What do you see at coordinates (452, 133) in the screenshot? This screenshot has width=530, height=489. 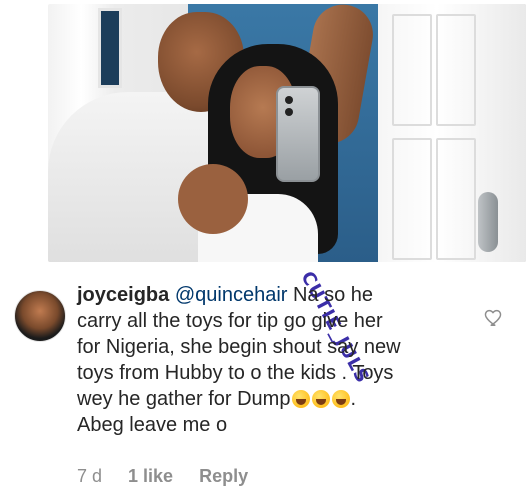 I see `photo-door` at bounding box center [452, 133].